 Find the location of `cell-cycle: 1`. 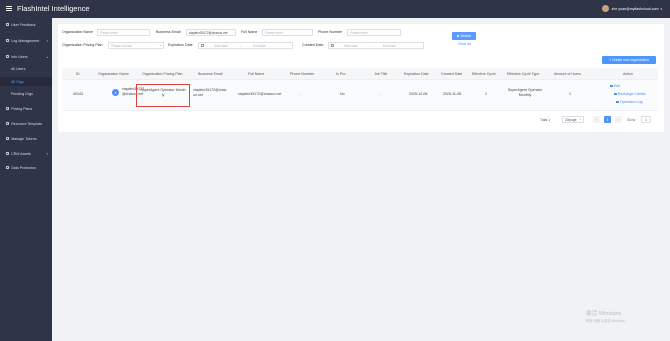

cell-cycle: 1 is located at coordinates (486, 94).